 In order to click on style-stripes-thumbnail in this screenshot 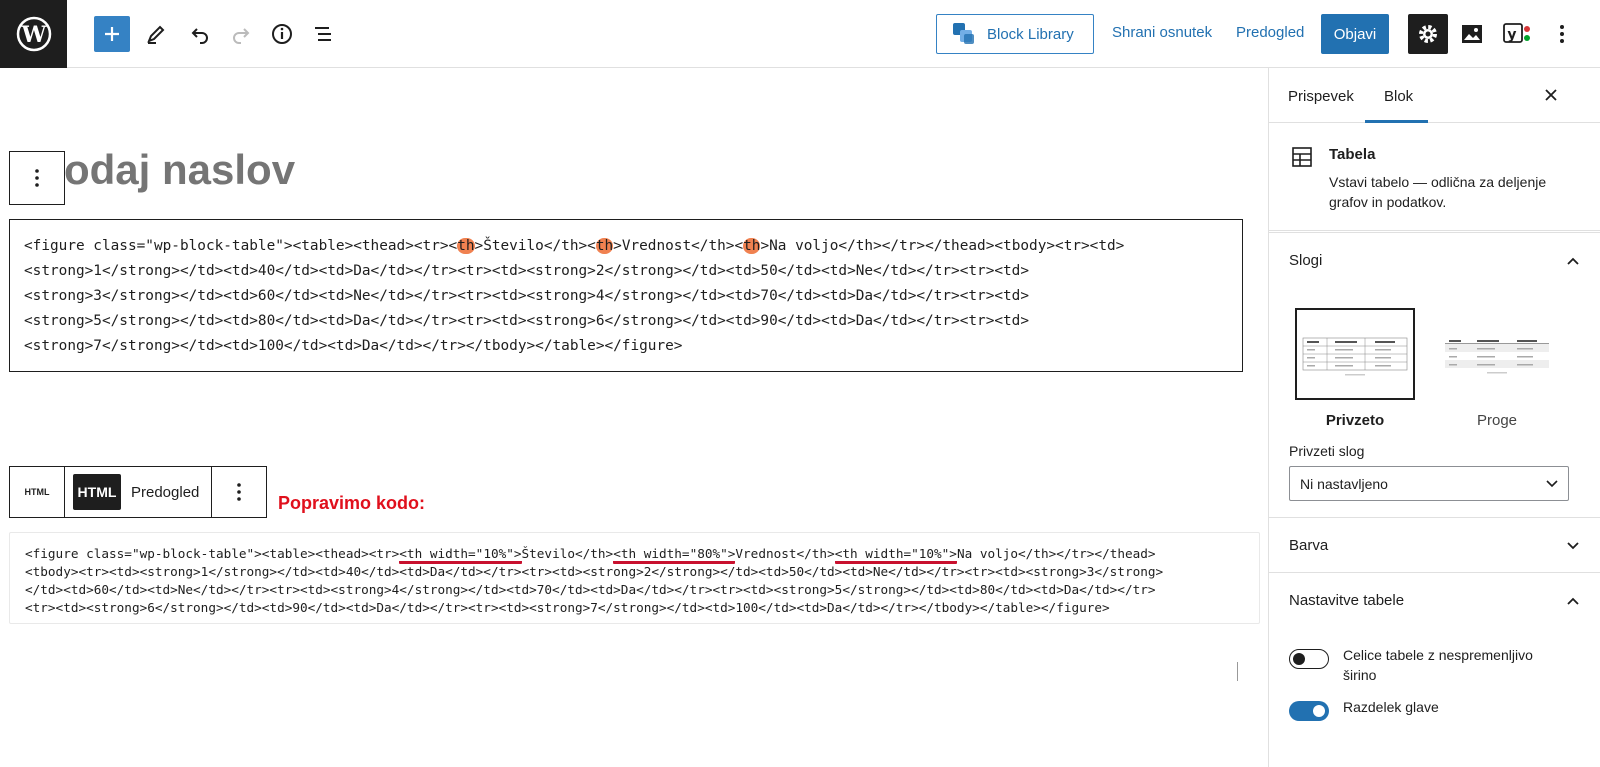, I will do `click(1497, 354)`.